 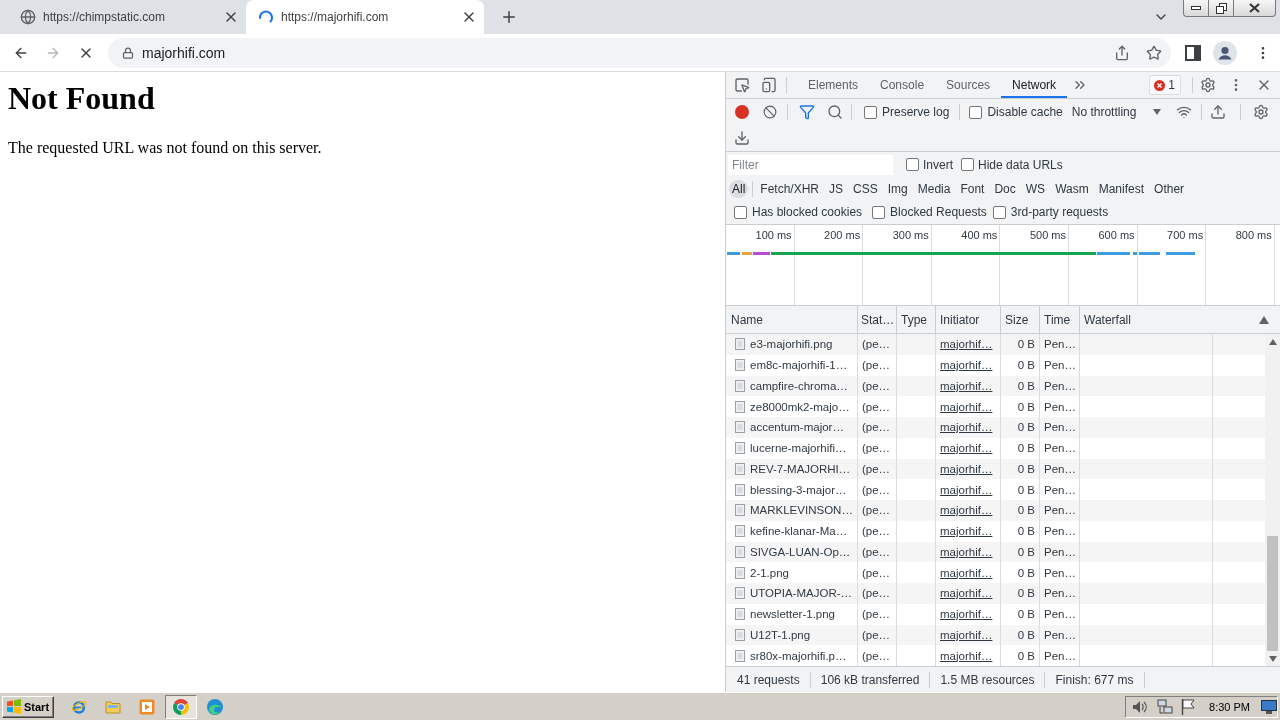 What do you see at coordinates (1072, 188) in the screenshot?
I see `type-filter: Wasm` at bounding box center [1072, 188].